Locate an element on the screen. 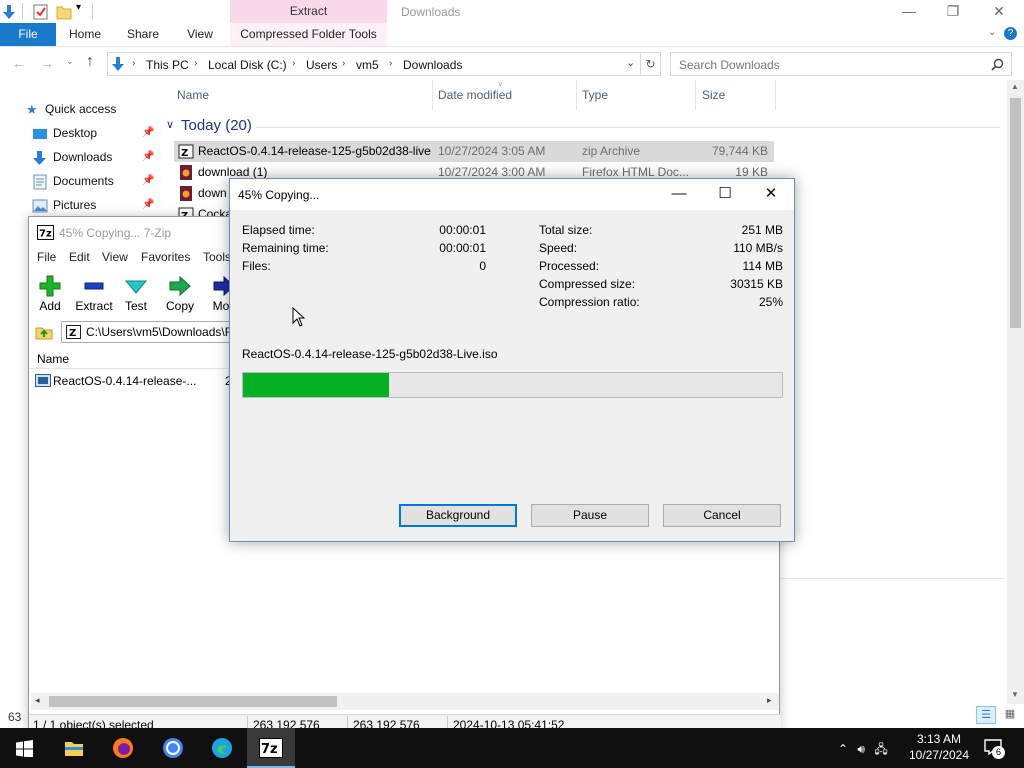  breadcrumb-this-pc: This PC is located at coordinates (167, 65).